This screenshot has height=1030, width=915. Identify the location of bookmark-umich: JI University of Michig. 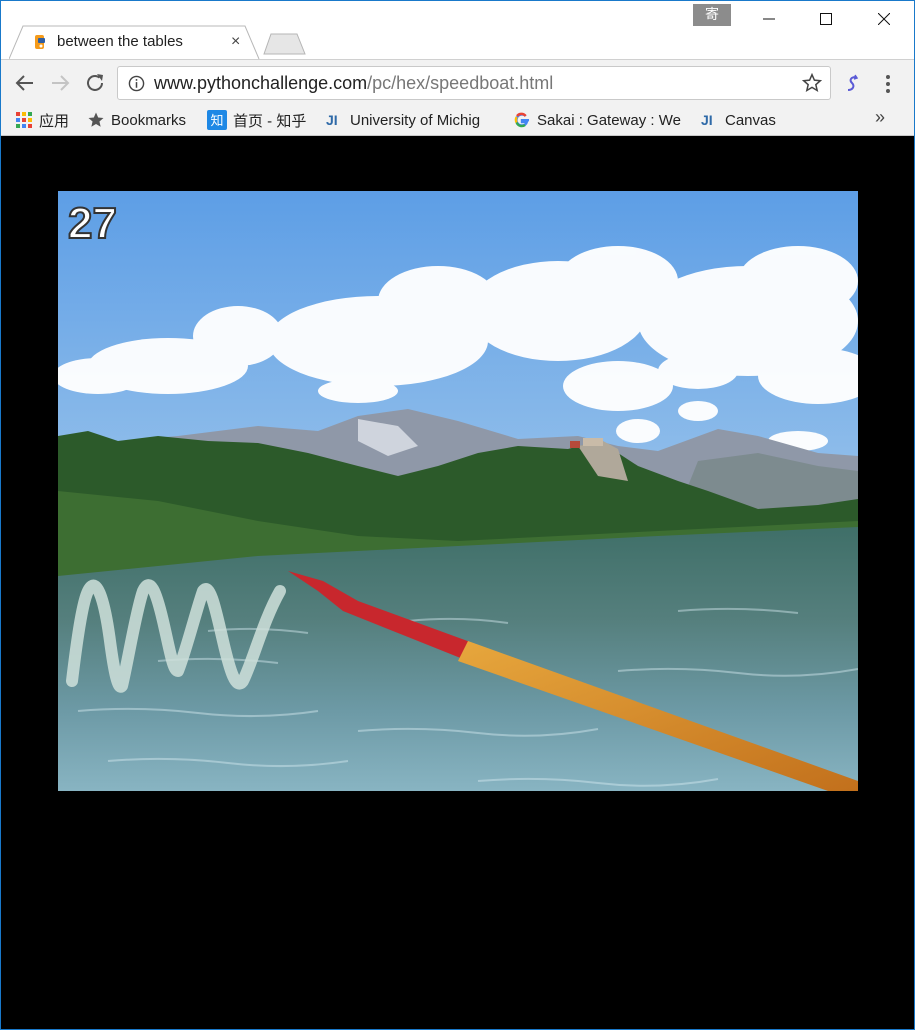
(411, 120).